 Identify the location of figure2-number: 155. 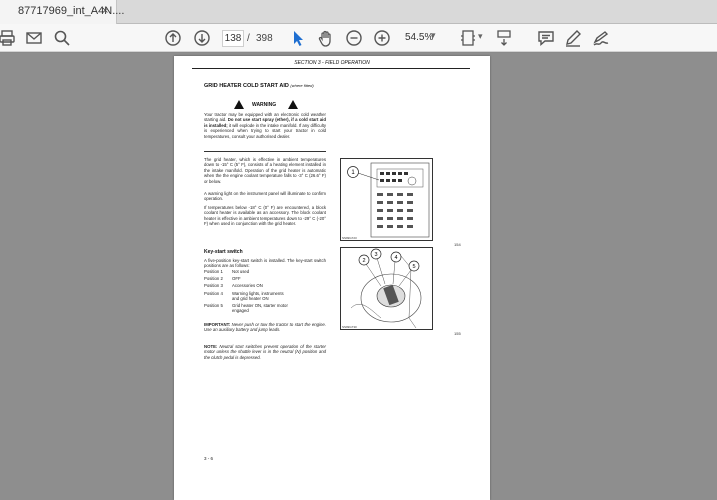
(457, 333).